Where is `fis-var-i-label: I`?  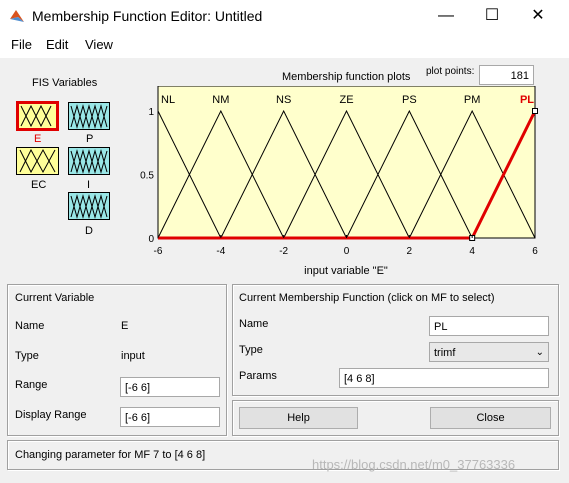
fis-var-i-label: I is located at coordinates (89, 185).